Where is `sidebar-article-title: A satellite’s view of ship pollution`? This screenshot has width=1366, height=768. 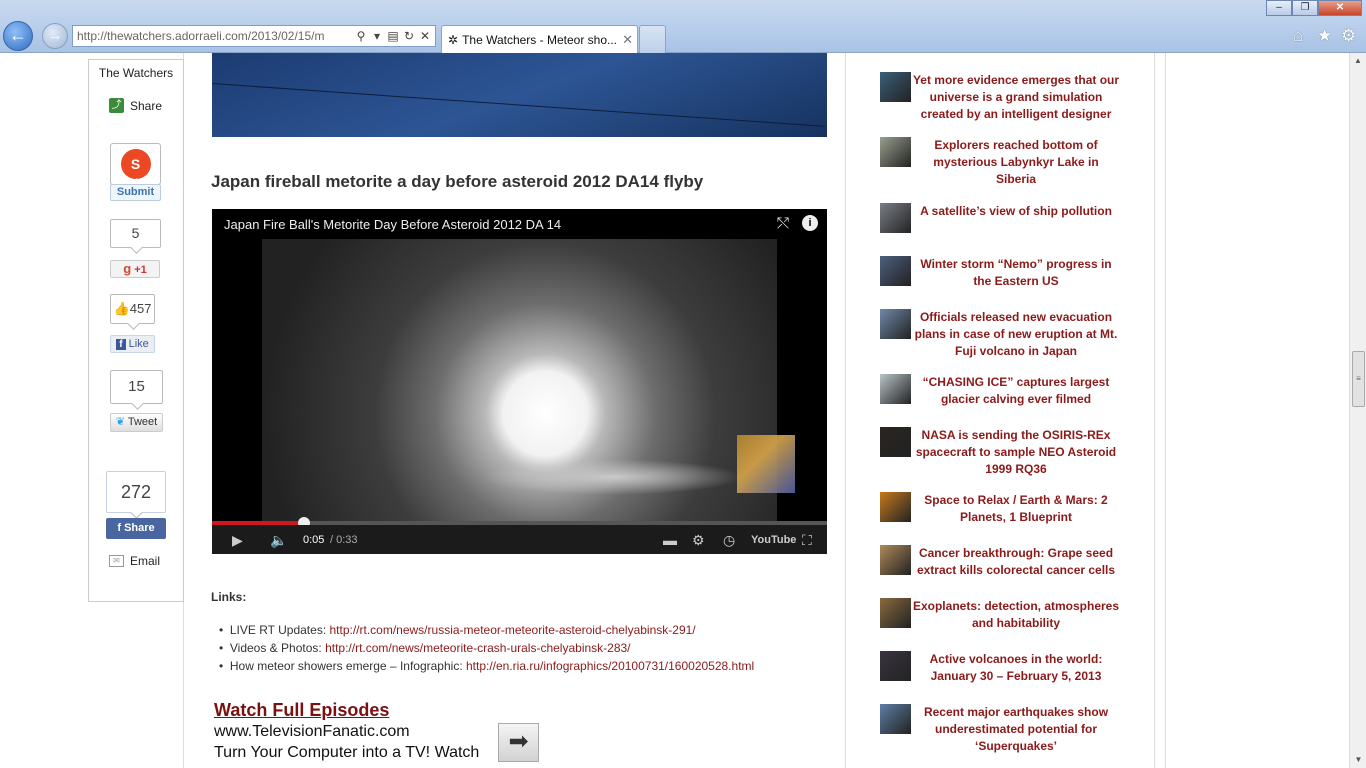 sidebar-article-title: A satellite’s view of ship pollution is located at coordinates (1016, 211).